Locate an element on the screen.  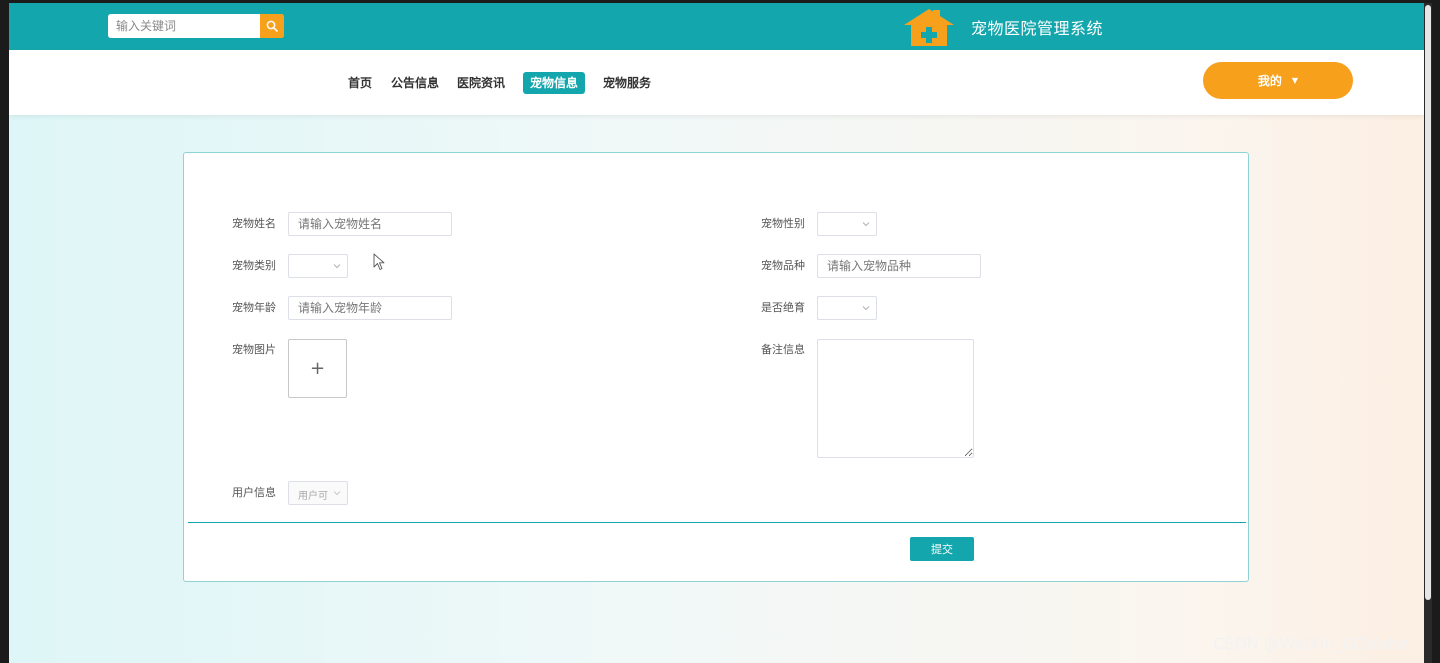
pet-image-upload: + is located at coordinates (317, 368).